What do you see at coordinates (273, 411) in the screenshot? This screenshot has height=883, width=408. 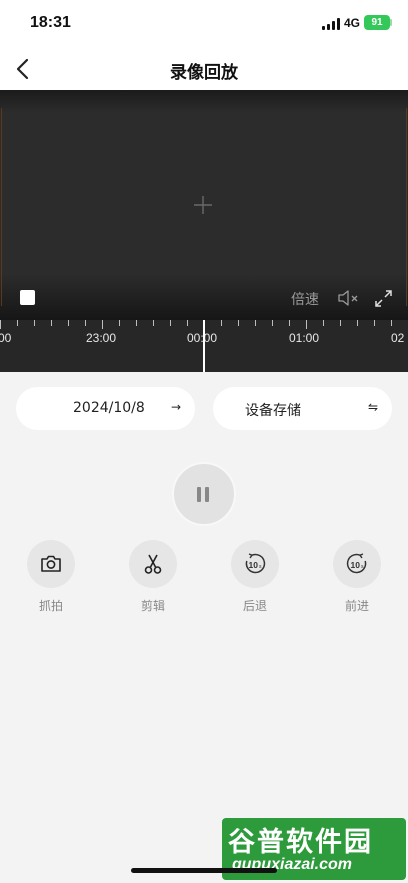 I see `storage-value: 设备存储` at bounding box center [273, 411].